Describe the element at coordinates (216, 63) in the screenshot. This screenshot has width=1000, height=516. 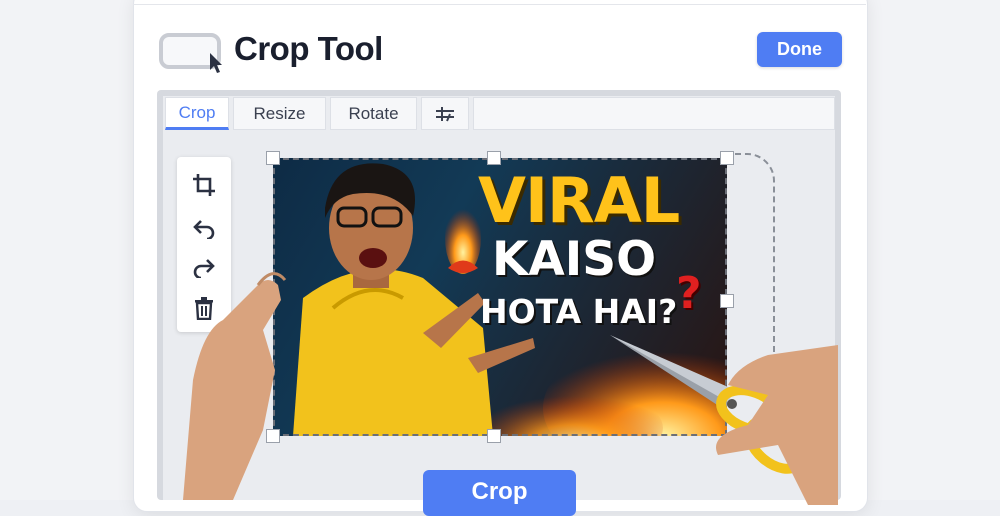
I see `cursor-icon` at that location.